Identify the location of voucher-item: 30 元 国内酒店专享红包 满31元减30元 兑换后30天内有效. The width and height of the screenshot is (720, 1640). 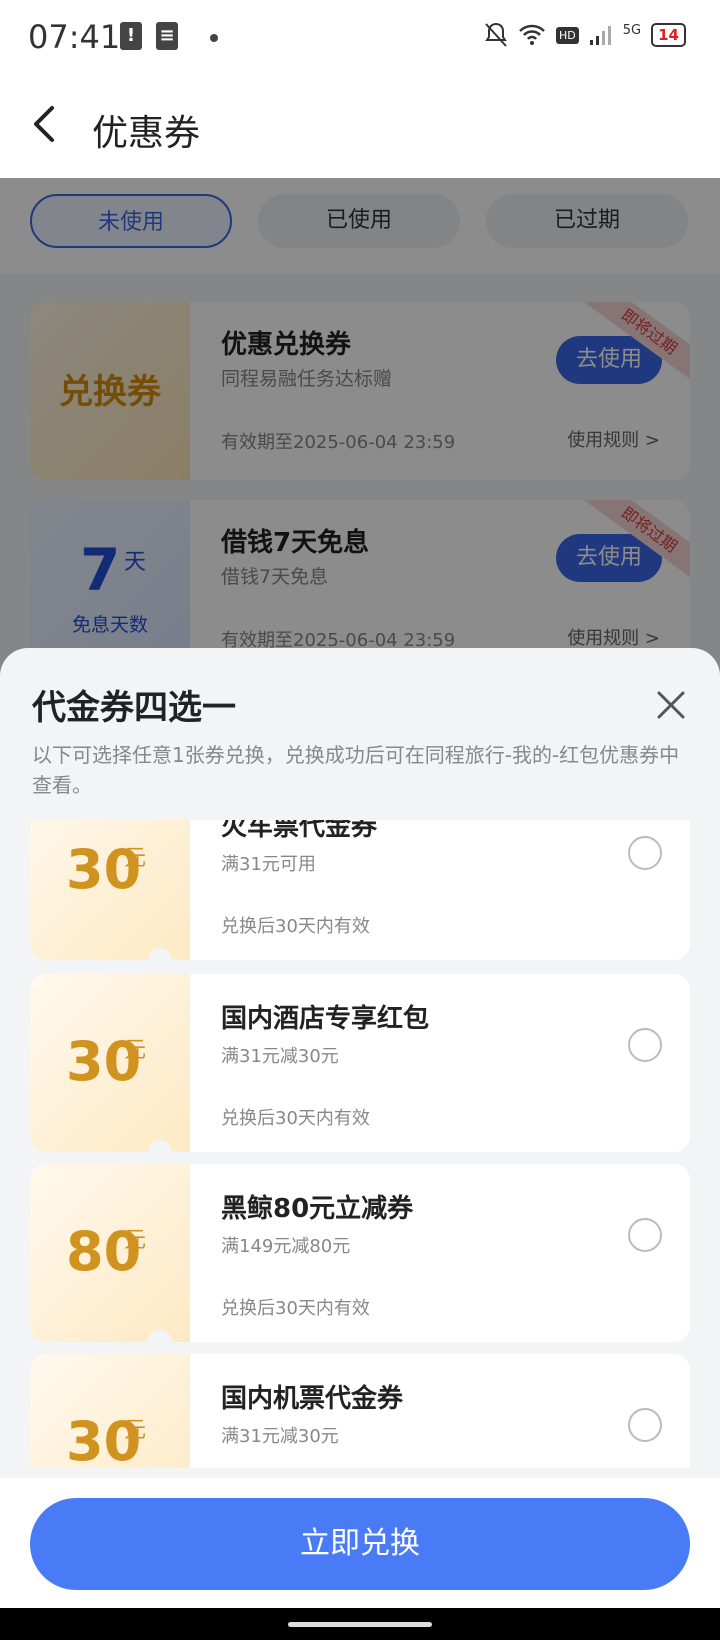
(360, 1063).